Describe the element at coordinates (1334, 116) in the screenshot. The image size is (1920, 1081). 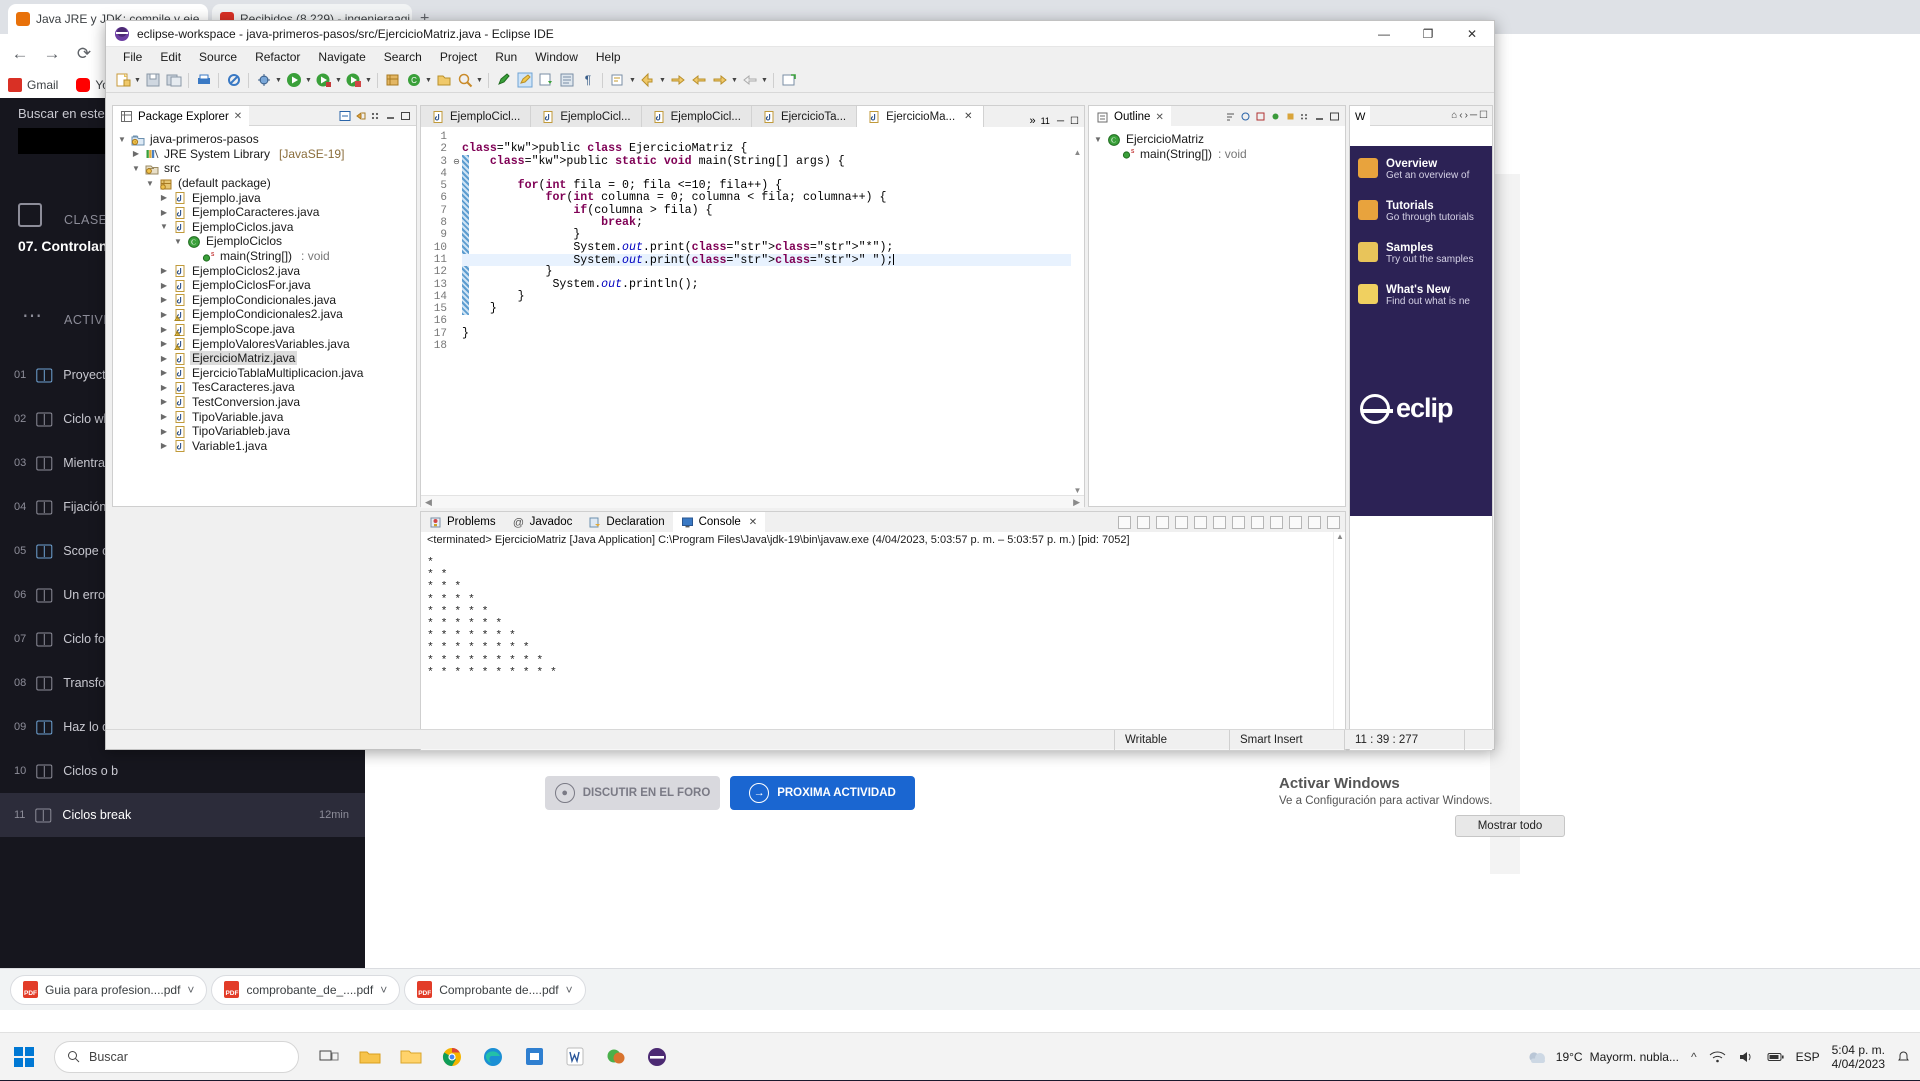
I see `maximize-view-icon` at that location.